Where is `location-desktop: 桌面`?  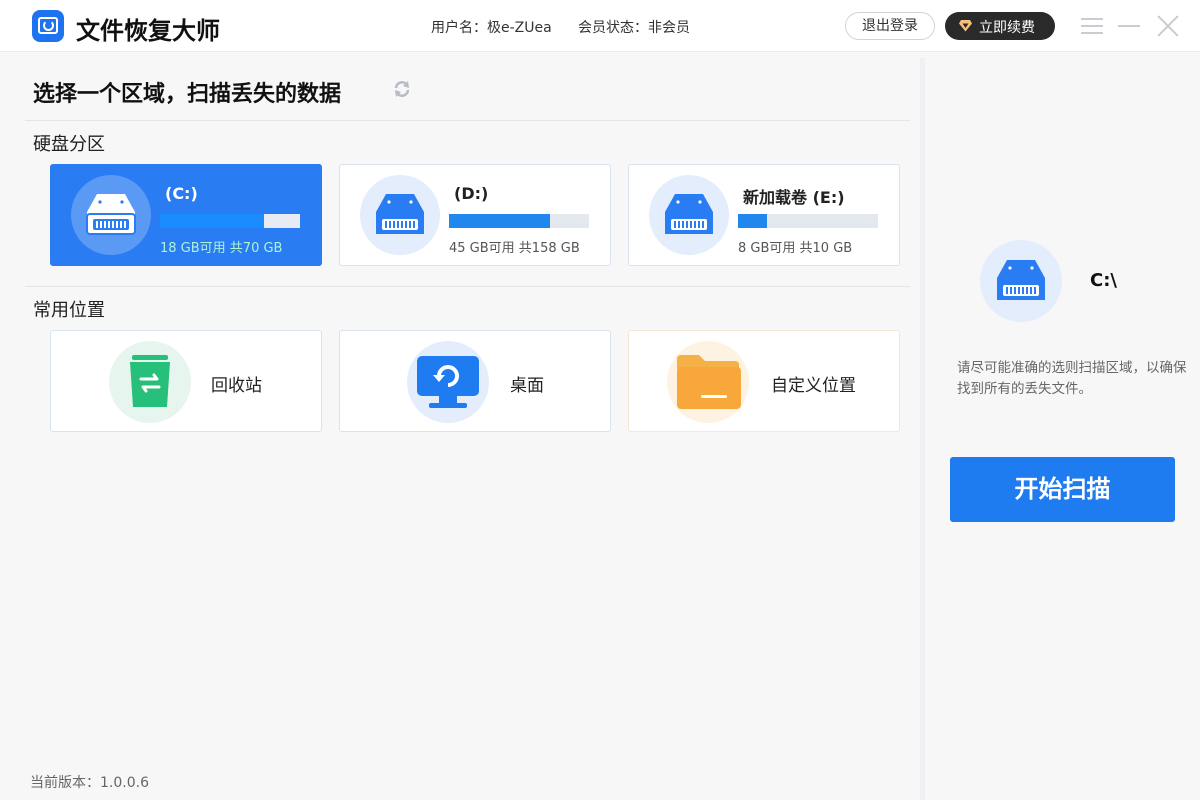
location-desktop: 桌面 is located at coordinates (475, 381).